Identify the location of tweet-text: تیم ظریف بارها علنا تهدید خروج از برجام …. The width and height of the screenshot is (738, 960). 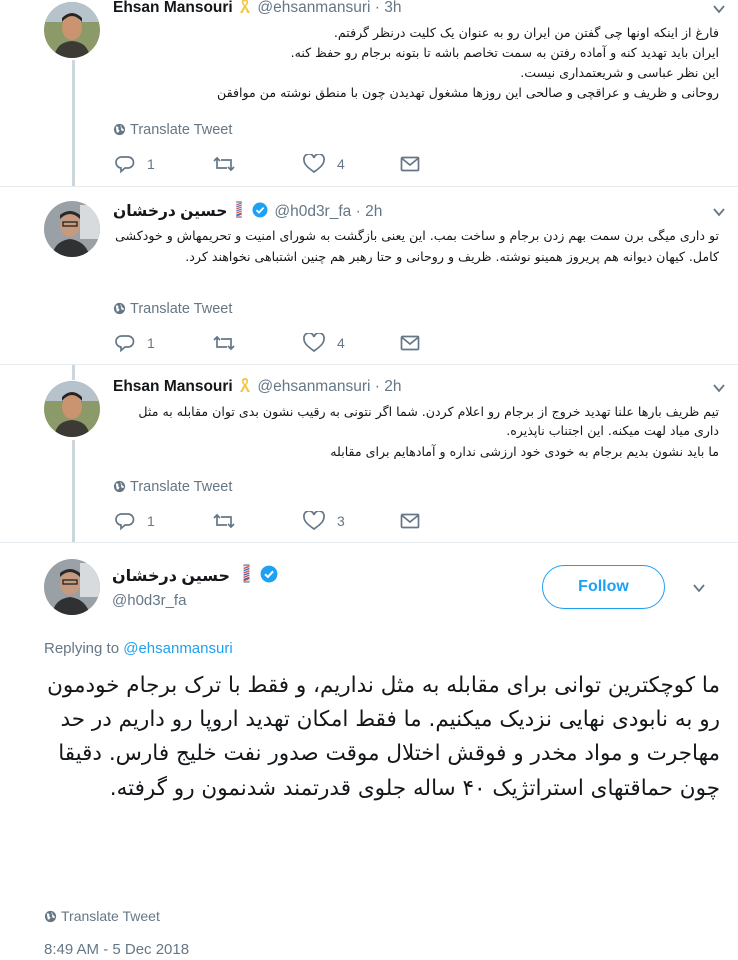
(416, 433).